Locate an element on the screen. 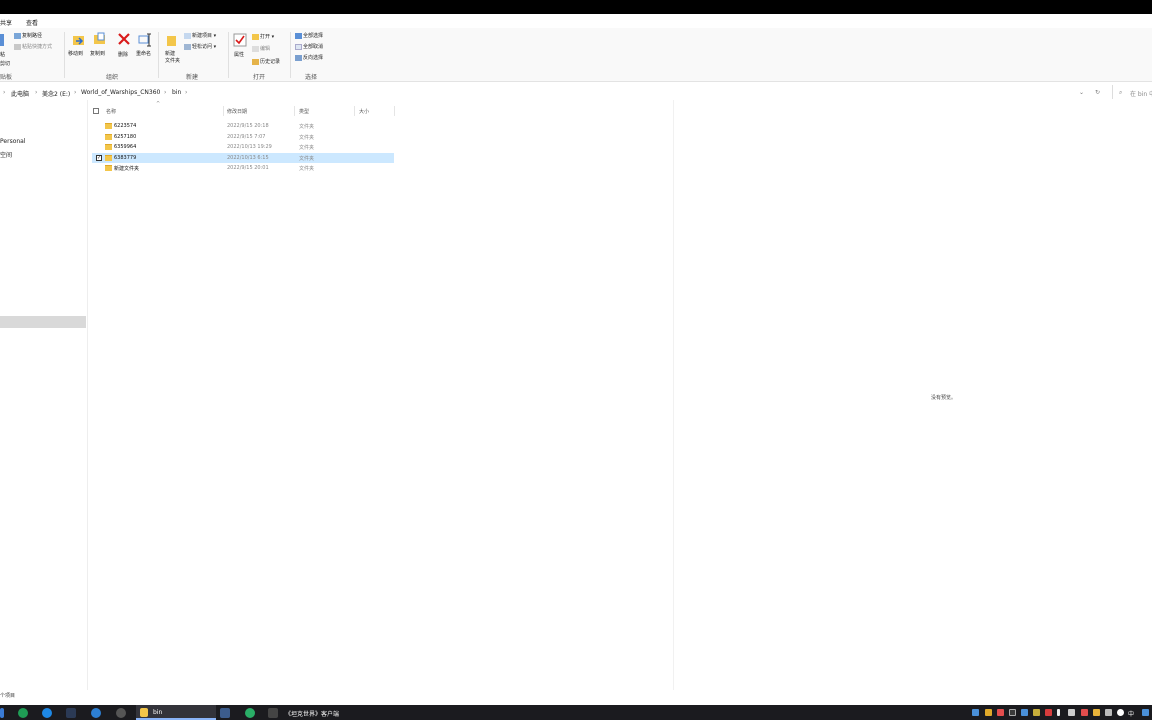 The width and height of the screenshot is (1152, 720). nav-item-personal: Personal is located at coordinates (13, 141).